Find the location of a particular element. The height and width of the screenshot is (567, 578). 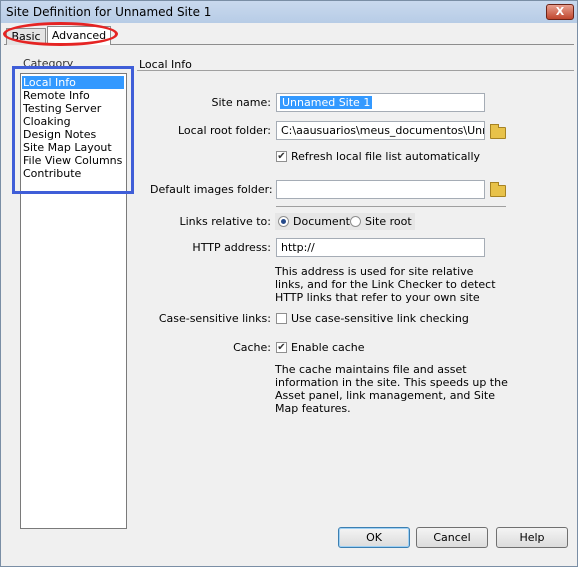

site-name-label: Site name: is located at coordinates (241, 102).